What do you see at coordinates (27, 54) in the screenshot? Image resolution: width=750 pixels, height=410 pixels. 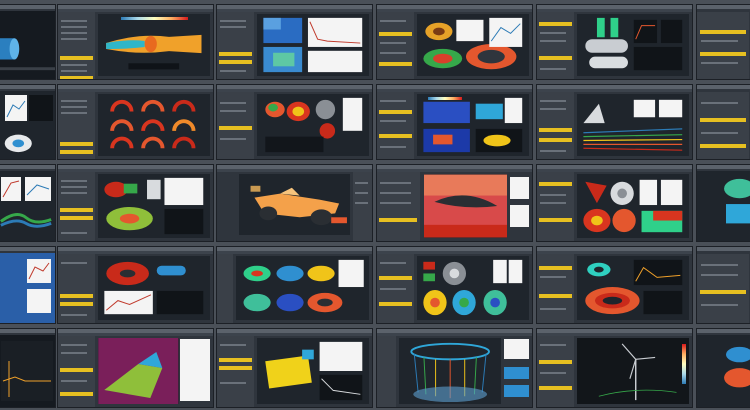 I see `blue-cylinder-render` at bounding box center [27, 54].